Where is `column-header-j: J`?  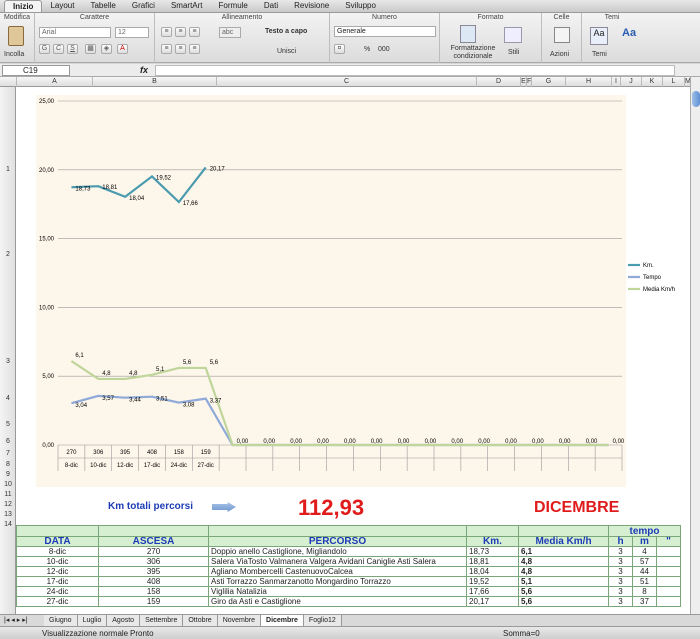 column-header-j: J is located at coordinates (630, 82).